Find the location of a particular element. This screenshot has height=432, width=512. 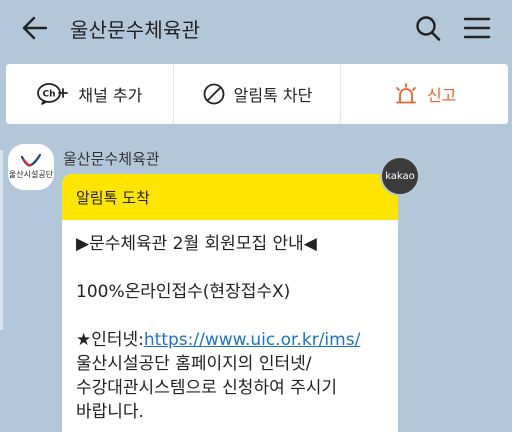

channel-action-bar: Ch 채널 추가 알림톡 차단 신고 is located at coordinates (257, 94).